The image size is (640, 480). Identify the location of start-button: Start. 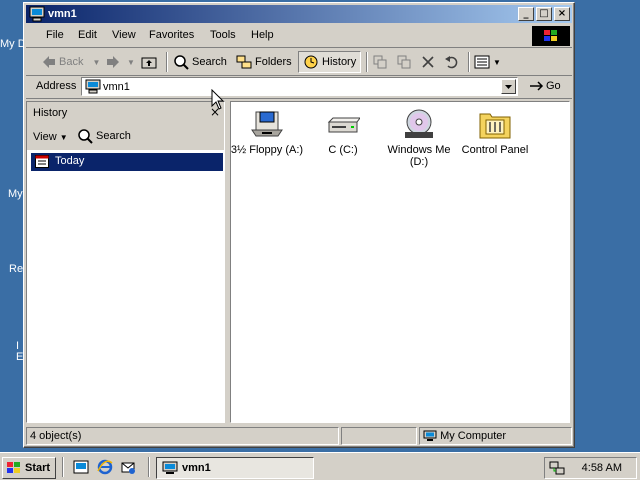
(29, 468).